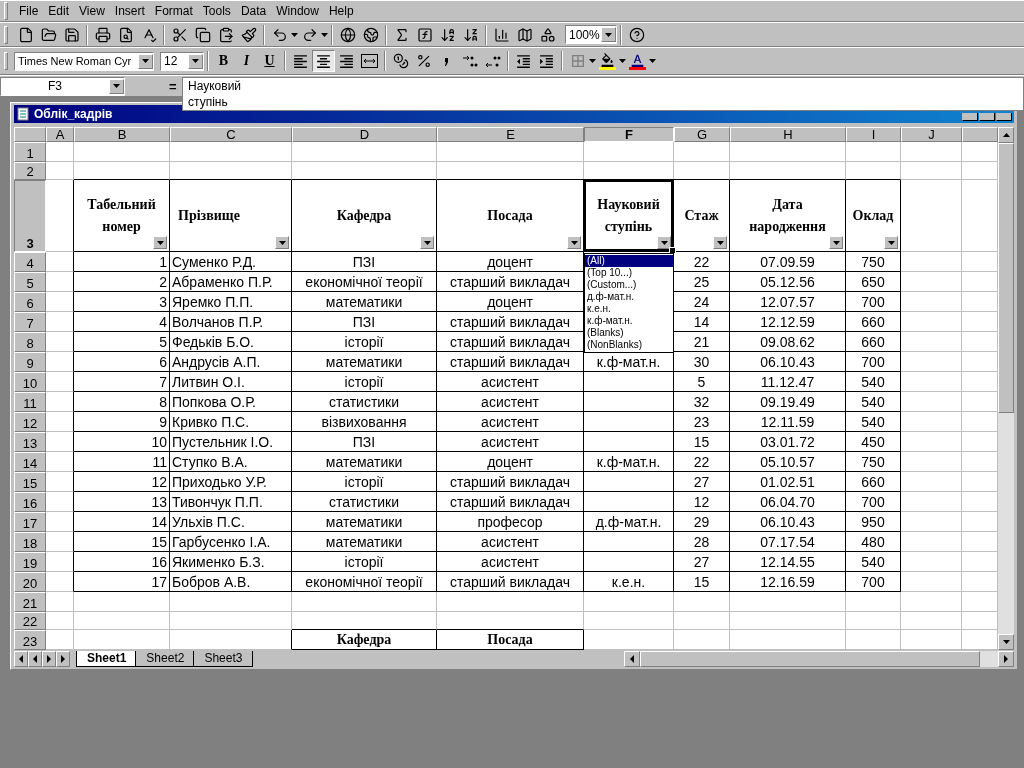 Image resolution: width=1024 pixels, height=768 pixels. What do you see at coordinates (60, 134) in the screenshot?
I see `column-header: A` at bounding box center [60, 134].